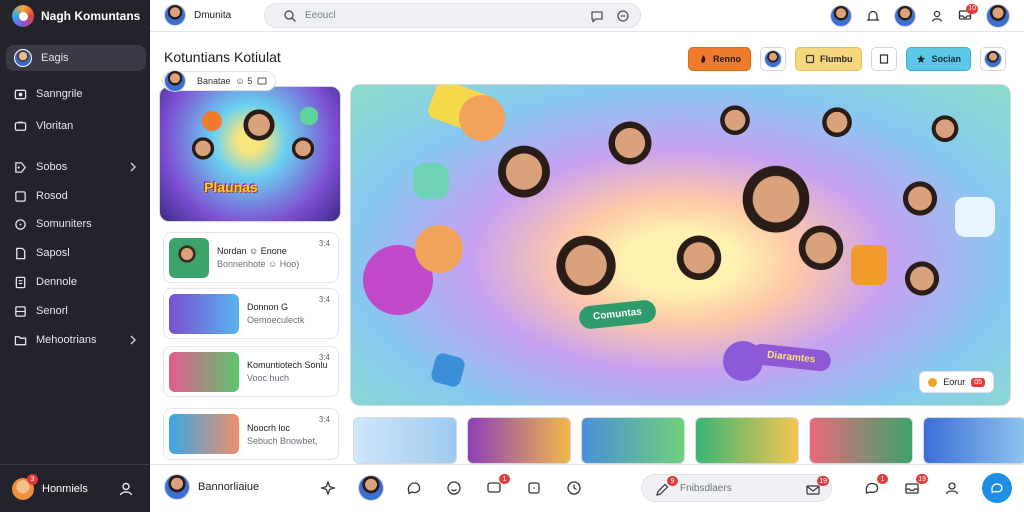 The height and width of the screenshot is (512, 1024). I want to click on sidebar-item-somuniters: Somuniters, so click(76, 224).